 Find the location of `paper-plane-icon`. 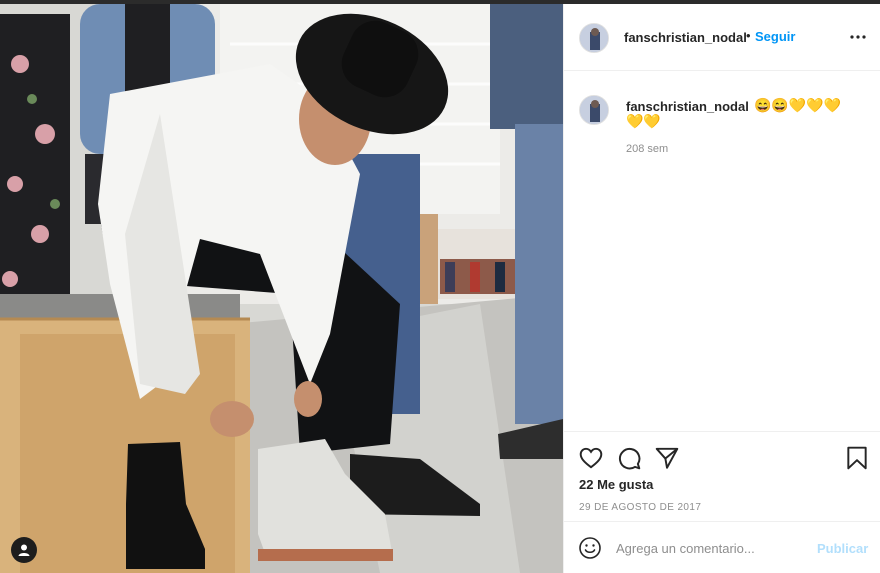

paper-plane-icon is located at coordinates (667, 458).